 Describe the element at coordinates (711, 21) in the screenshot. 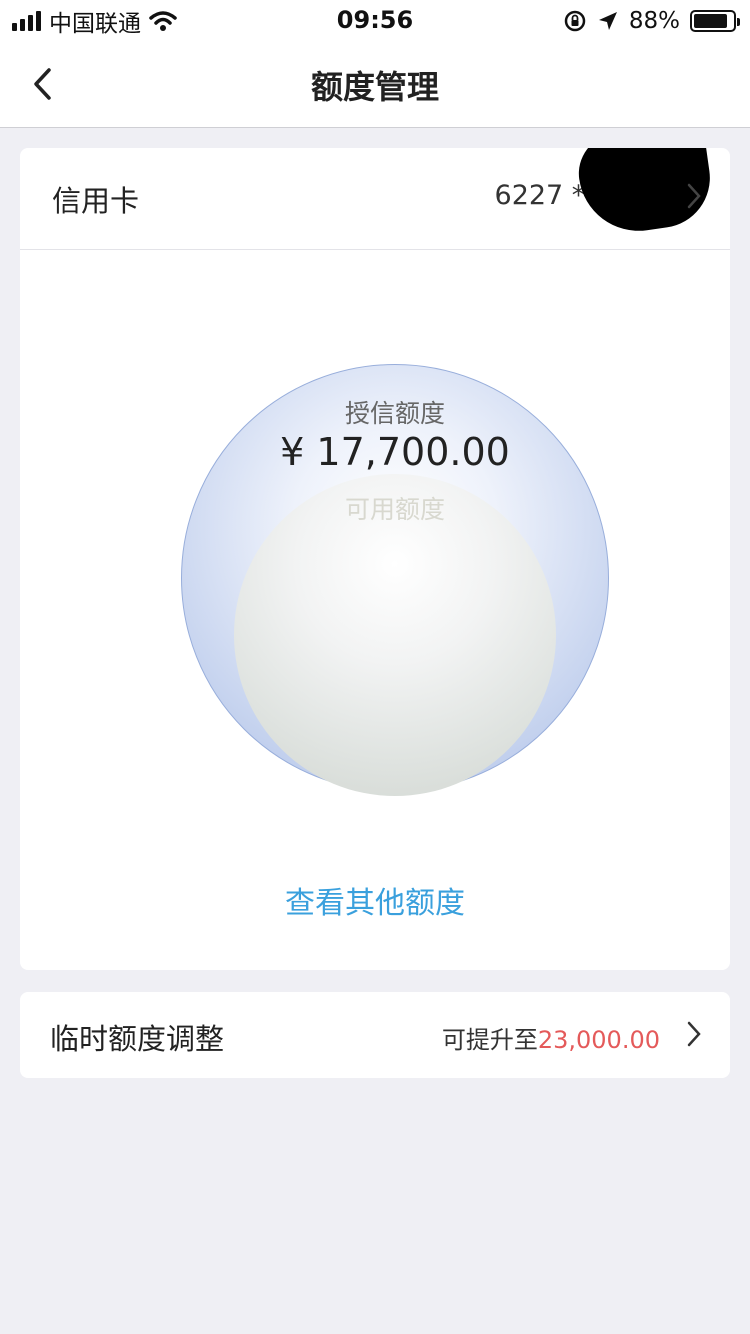

I see `battery-fill` at that location.